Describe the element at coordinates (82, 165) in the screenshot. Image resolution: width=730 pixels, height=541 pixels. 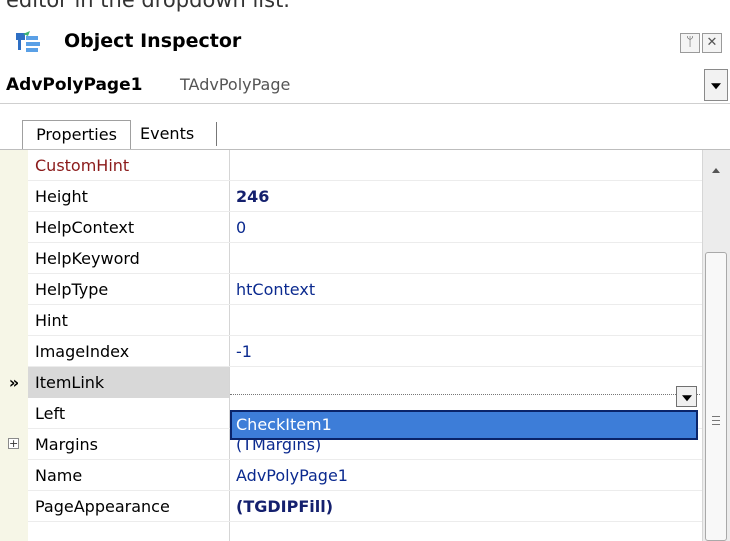
I see `property-name: CustomHint` at that location.